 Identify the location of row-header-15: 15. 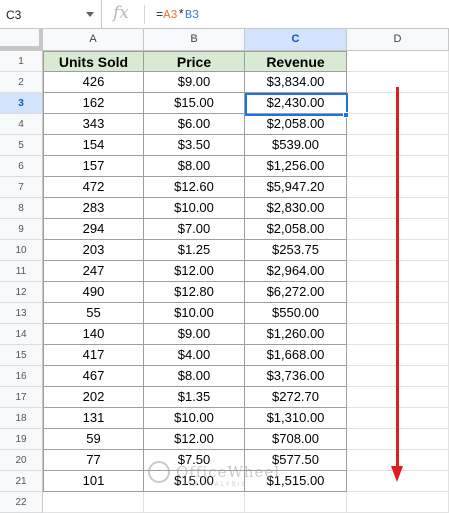
(21, 355).